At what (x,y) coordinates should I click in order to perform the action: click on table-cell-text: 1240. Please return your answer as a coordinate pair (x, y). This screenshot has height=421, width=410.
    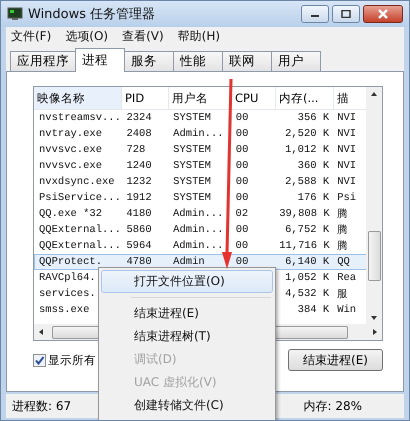
    Looking at the image, I should click on (139, 166).